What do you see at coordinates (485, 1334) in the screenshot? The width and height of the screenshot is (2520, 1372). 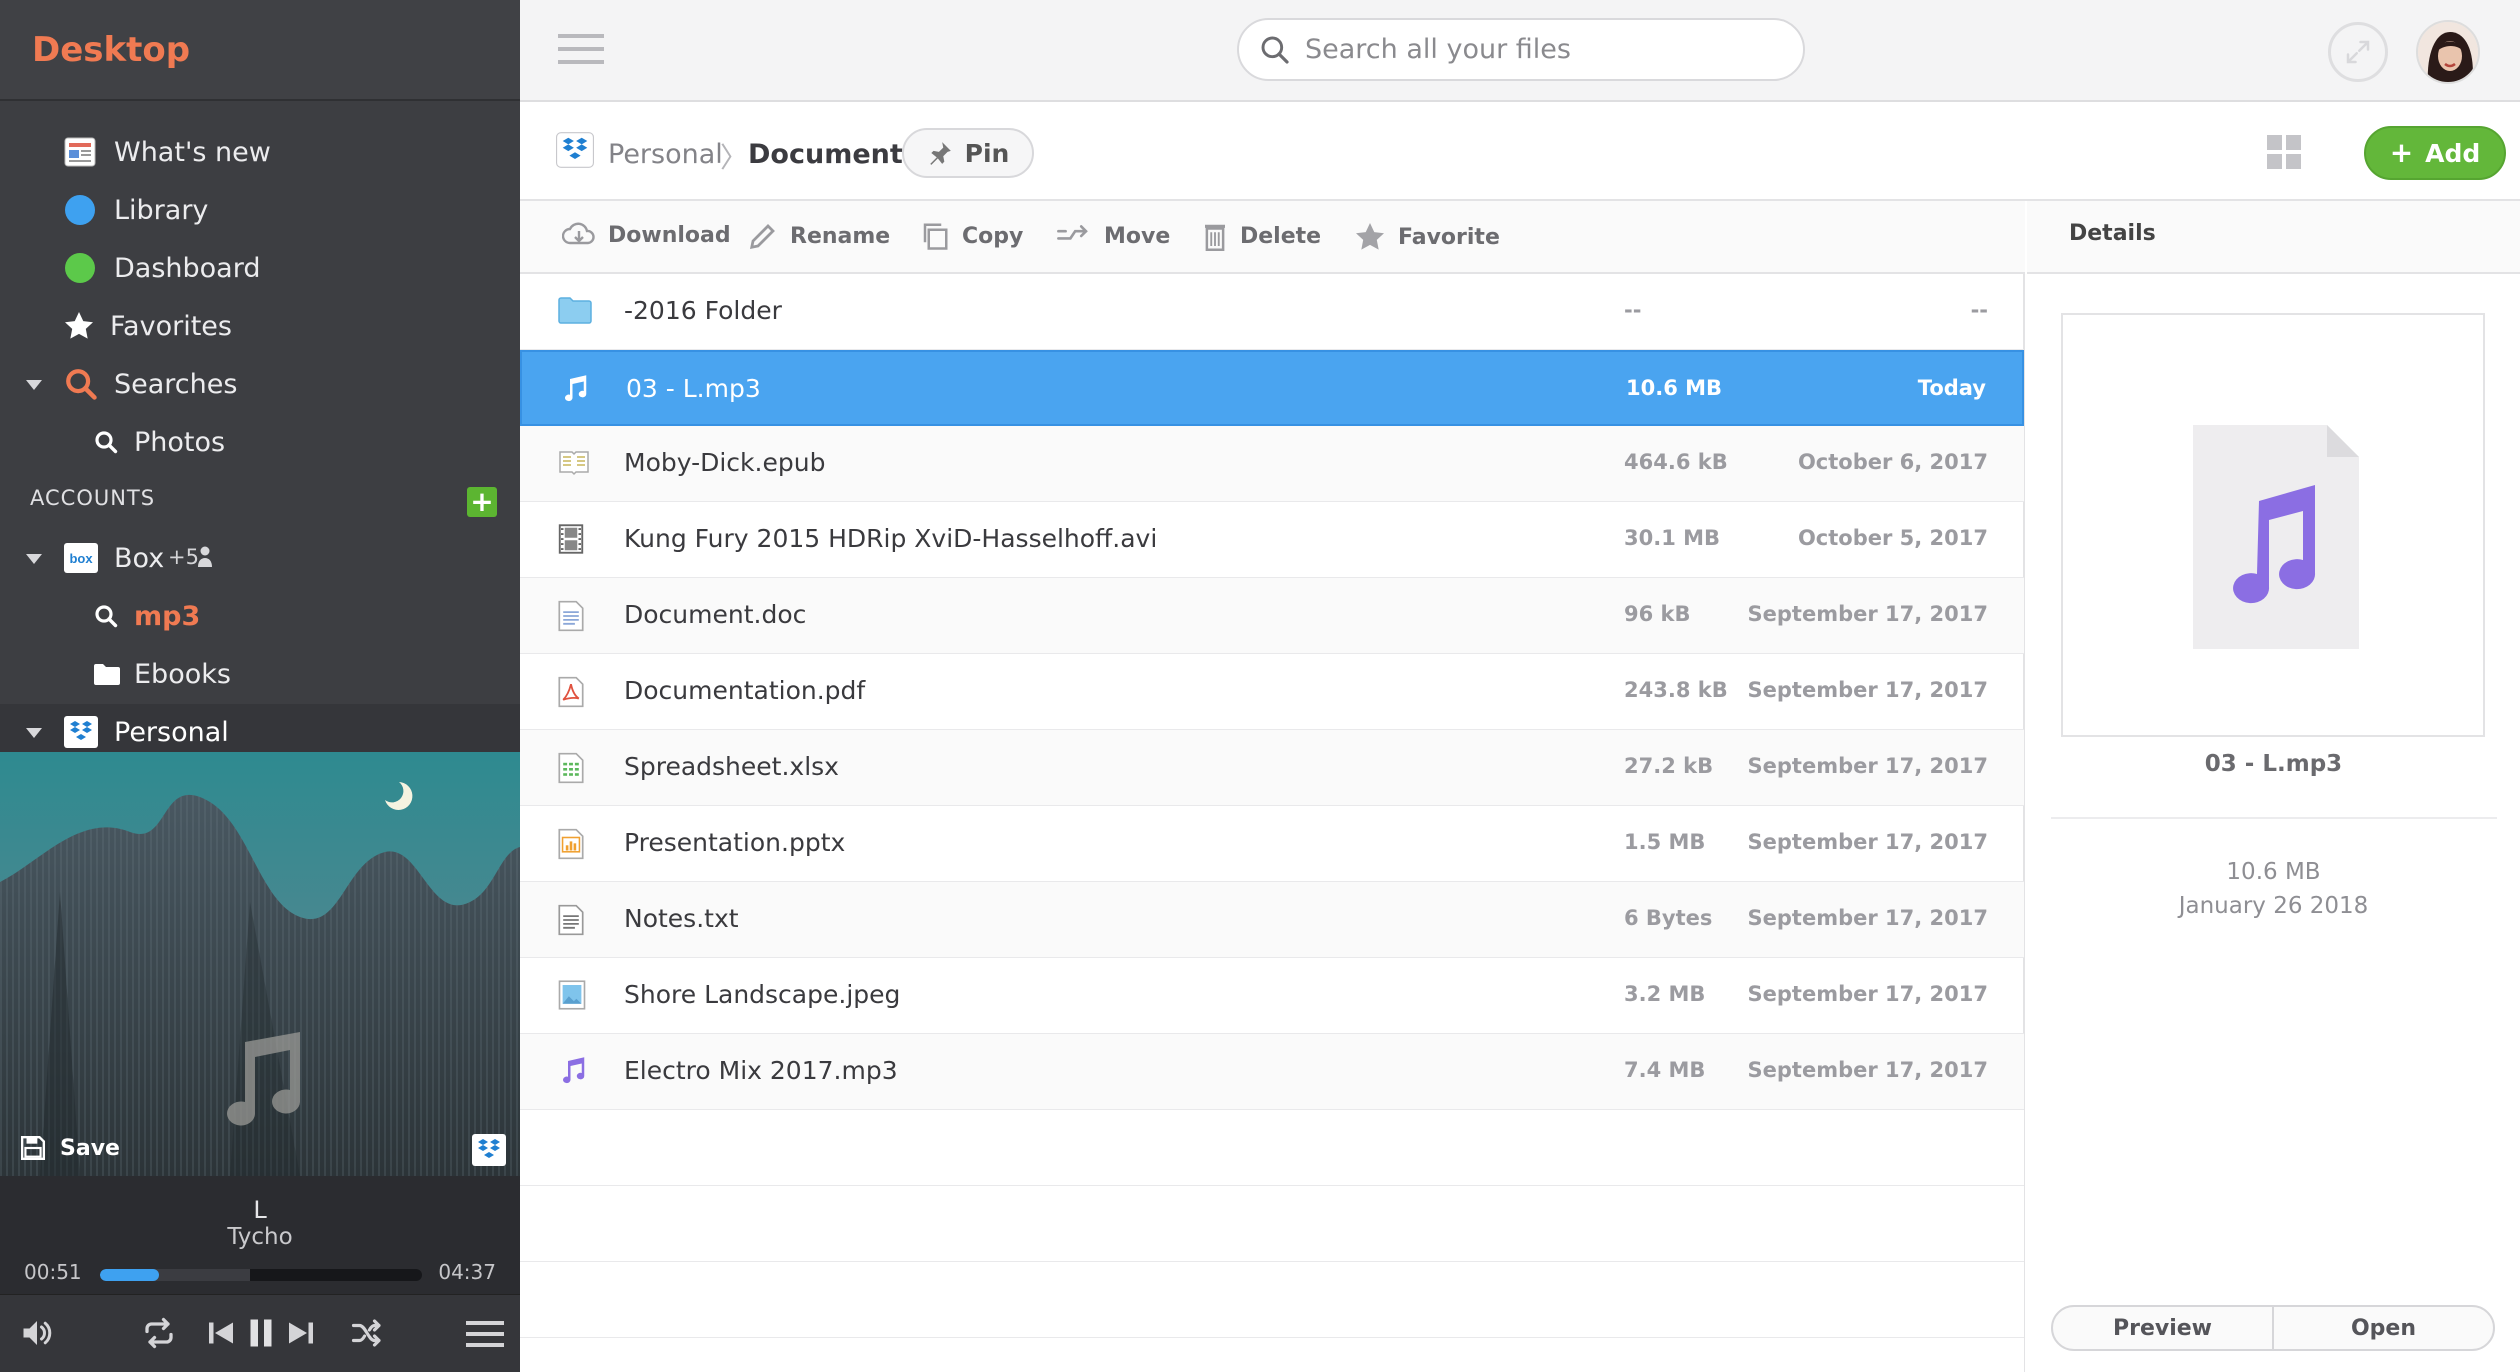 I see `playlist-menu-icon` at bounding box center [485, 1334].